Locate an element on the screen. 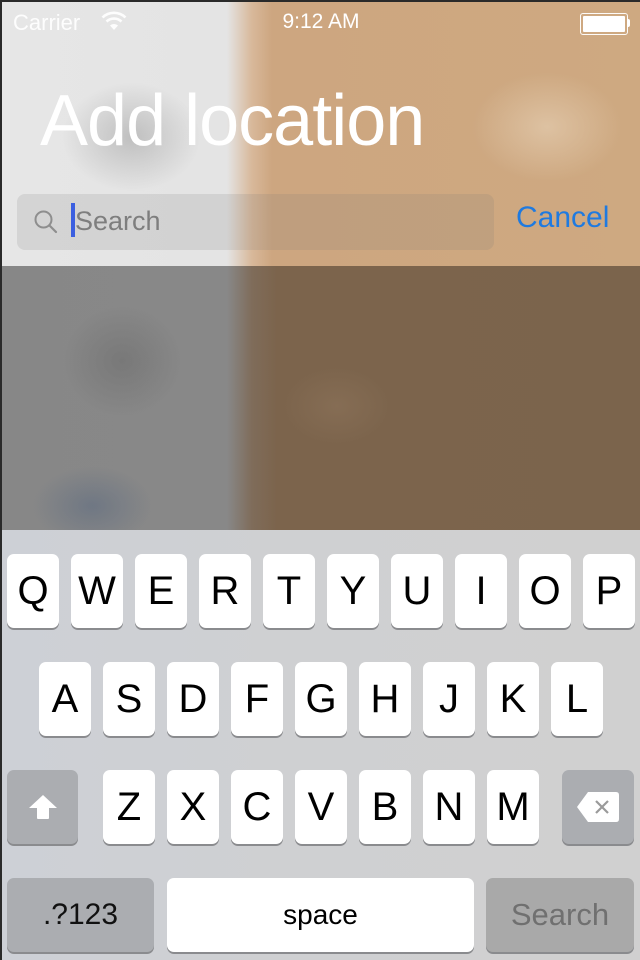 This screenshot has height=960, width=640. clock: 9:12 AM is located at coordinates (321, 21).